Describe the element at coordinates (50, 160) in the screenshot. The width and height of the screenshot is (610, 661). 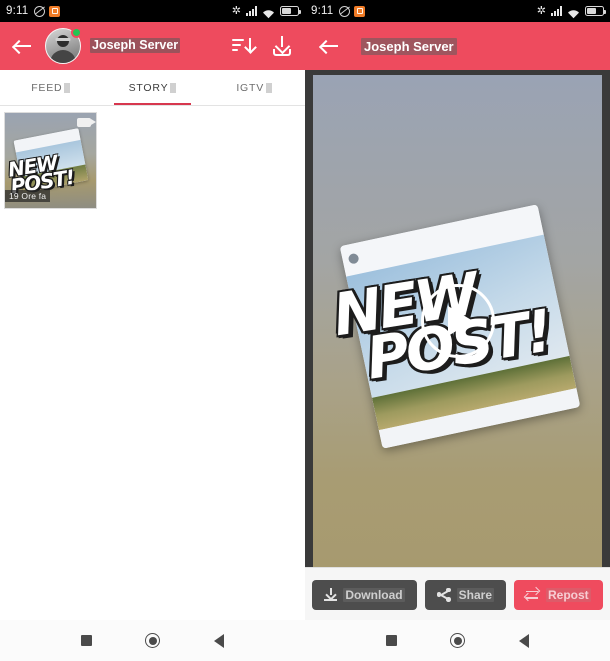
I see `story-thumbnail: NEW POST! 19 Ore fa` at that location.